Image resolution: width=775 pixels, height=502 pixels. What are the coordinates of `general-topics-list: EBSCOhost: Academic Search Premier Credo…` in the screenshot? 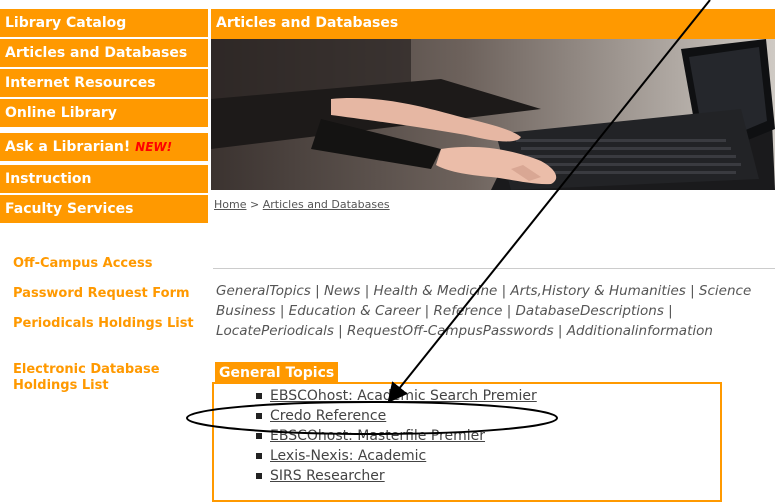 It's located at (396, 436).